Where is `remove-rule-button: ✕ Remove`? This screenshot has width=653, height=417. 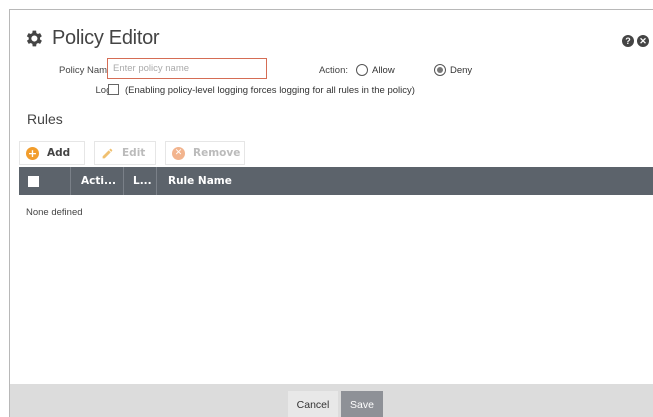
remove-rule-button: ✕ Remove is located at coordinates (205, 153).